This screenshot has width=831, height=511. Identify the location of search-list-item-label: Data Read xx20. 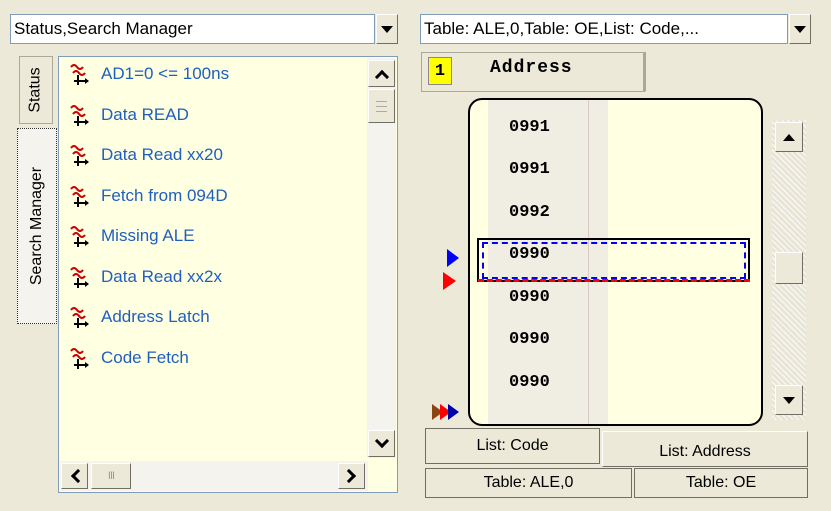
(162, 154).